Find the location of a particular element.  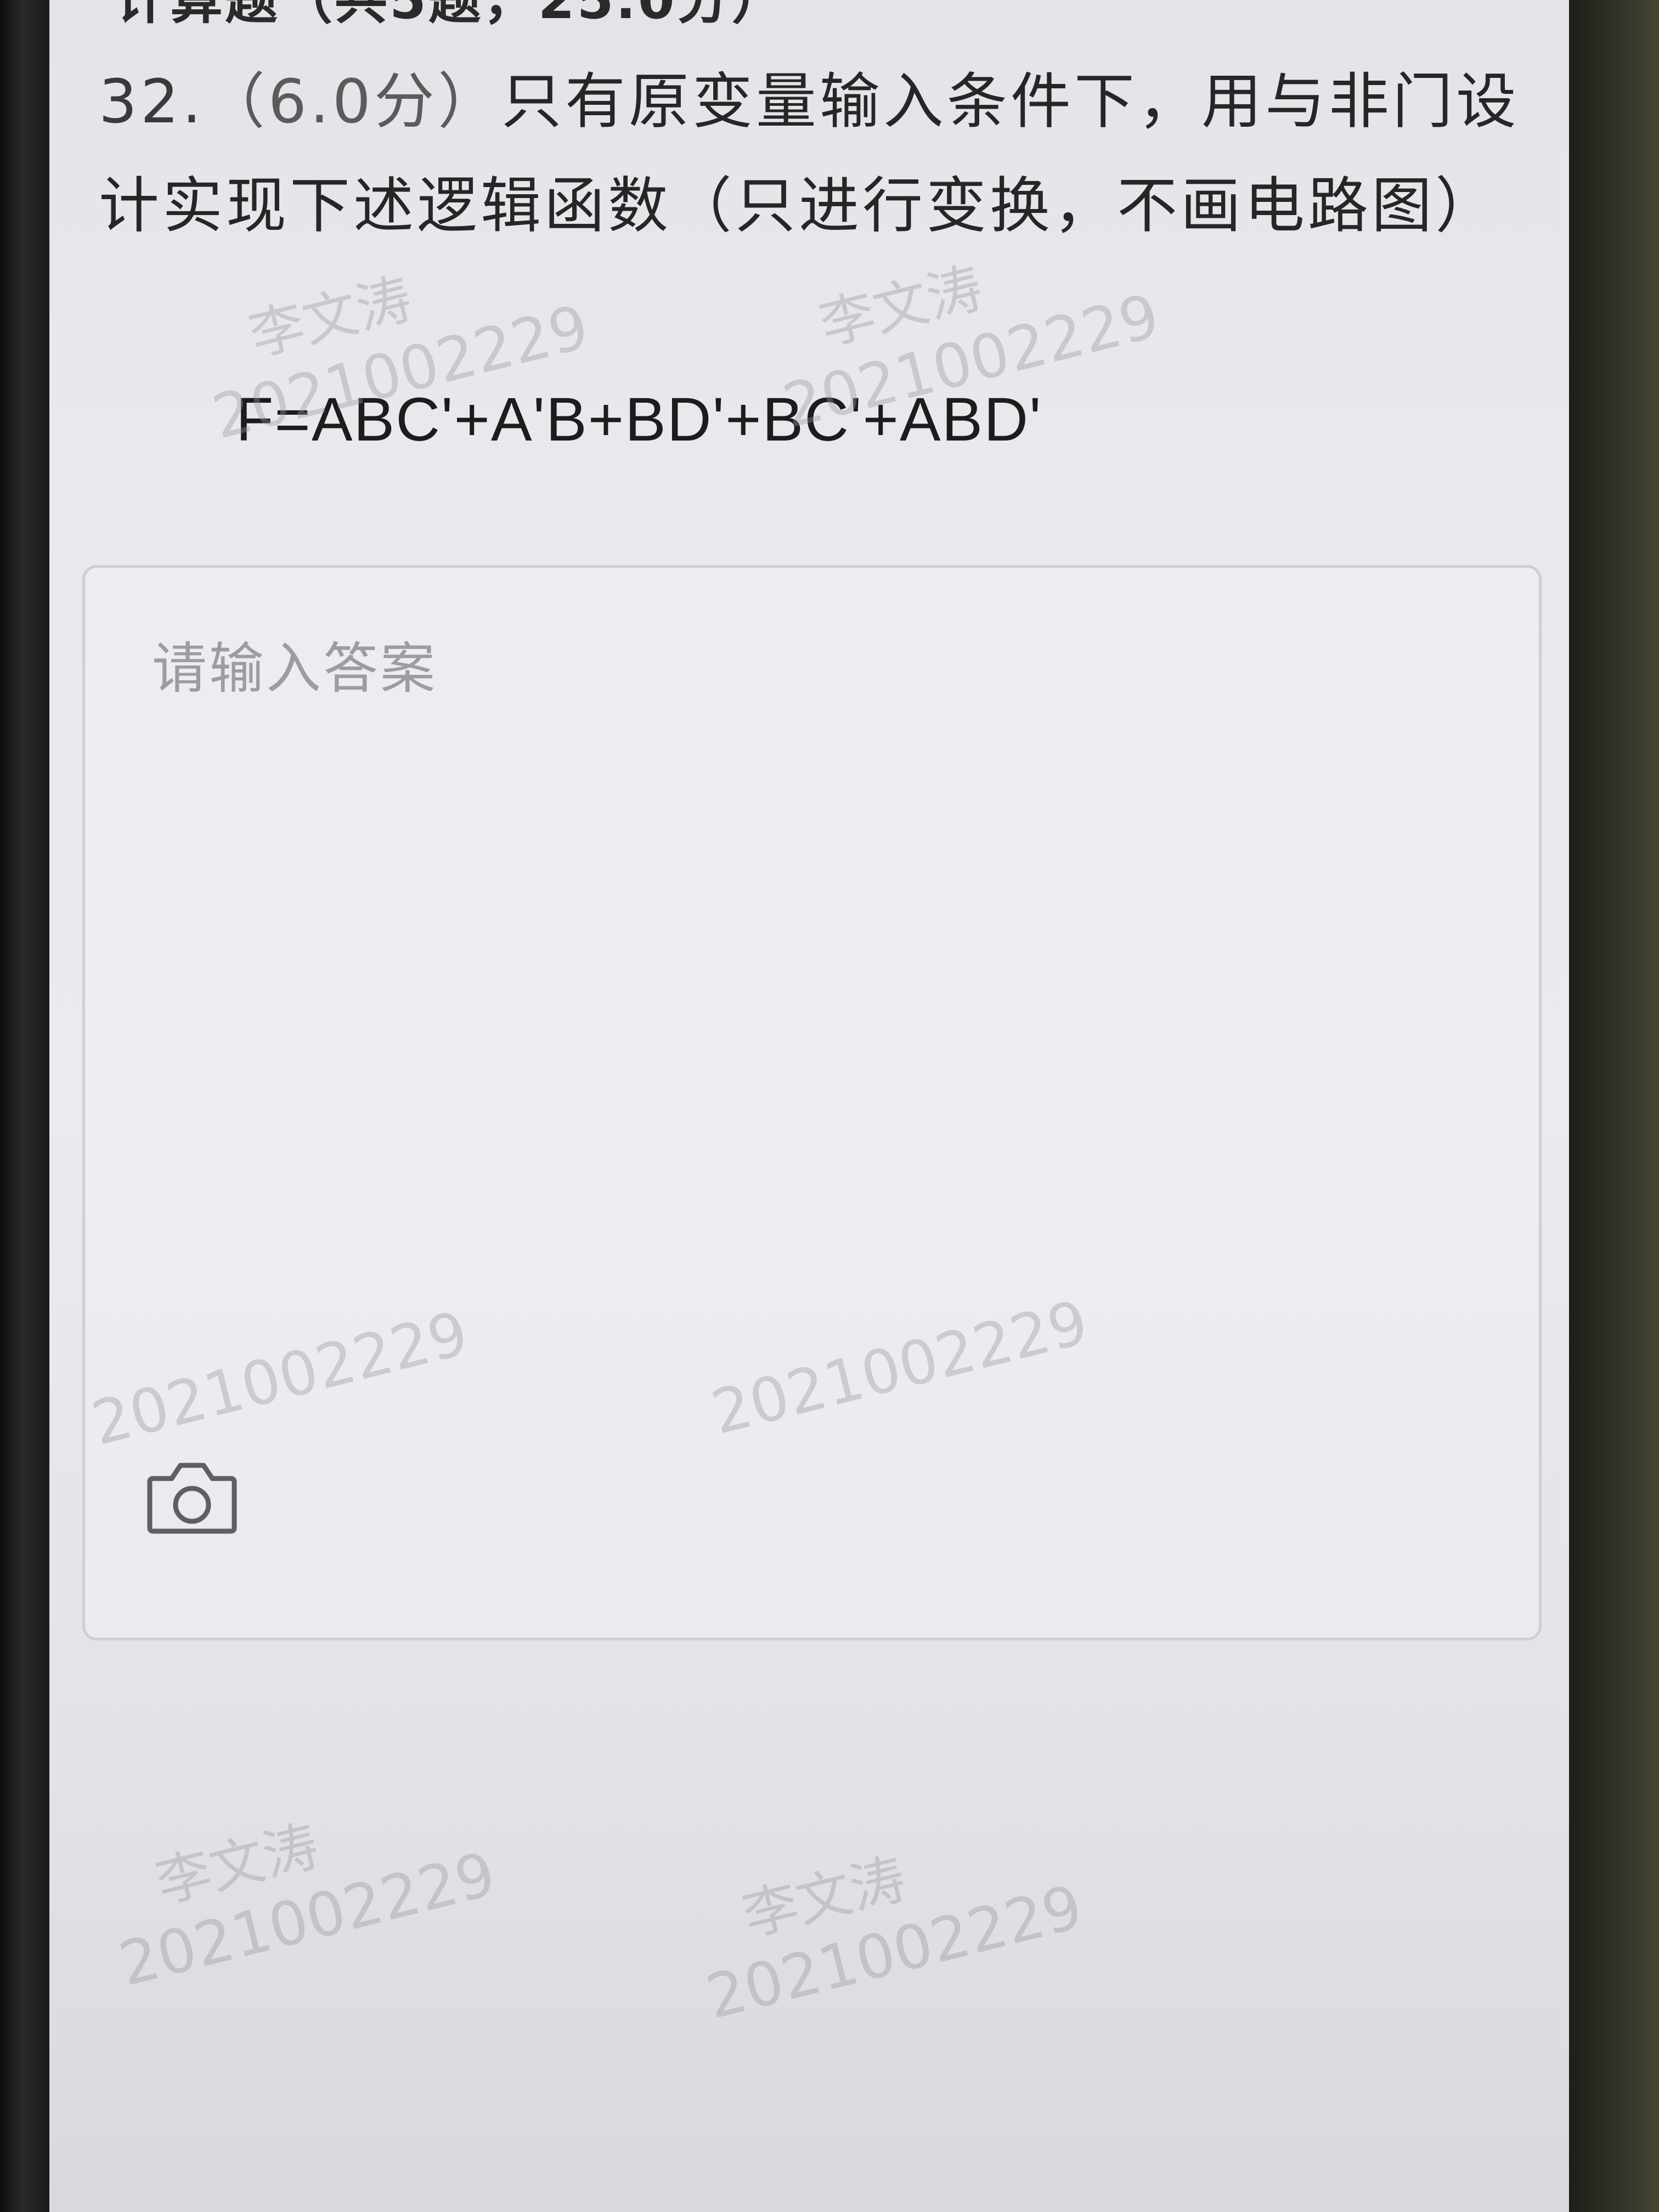

section-heading-cutoff: 计算题（共5题，25.0分） is located at coordinates (451, 15).